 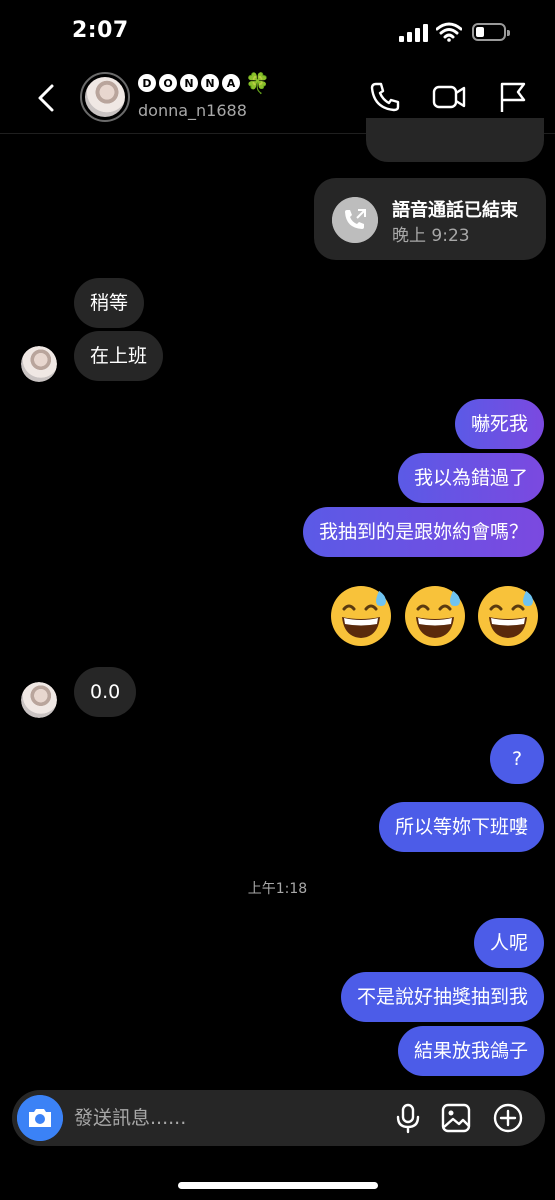 What do you see at coordinates (278, 1185) in the screenshot?
I see `home-indicator` at bounding box center [278, 1185].